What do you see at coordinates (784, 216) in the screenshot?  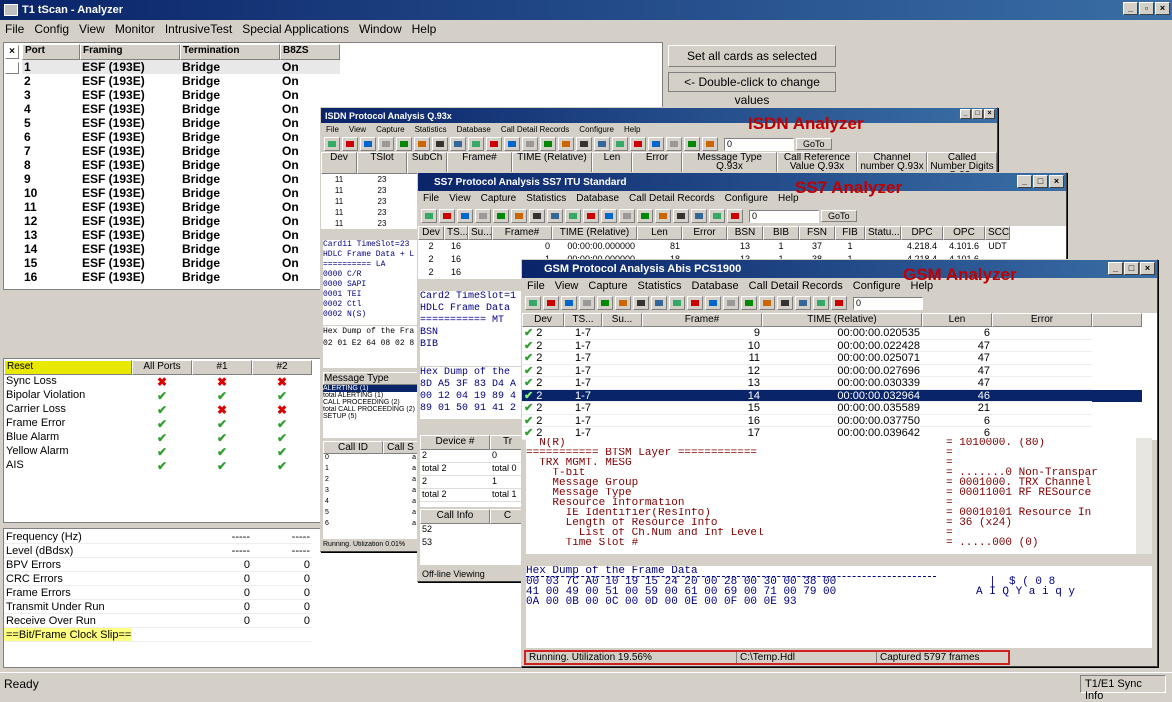 I see `goto-input: 0` at bounding box center [784, 216].